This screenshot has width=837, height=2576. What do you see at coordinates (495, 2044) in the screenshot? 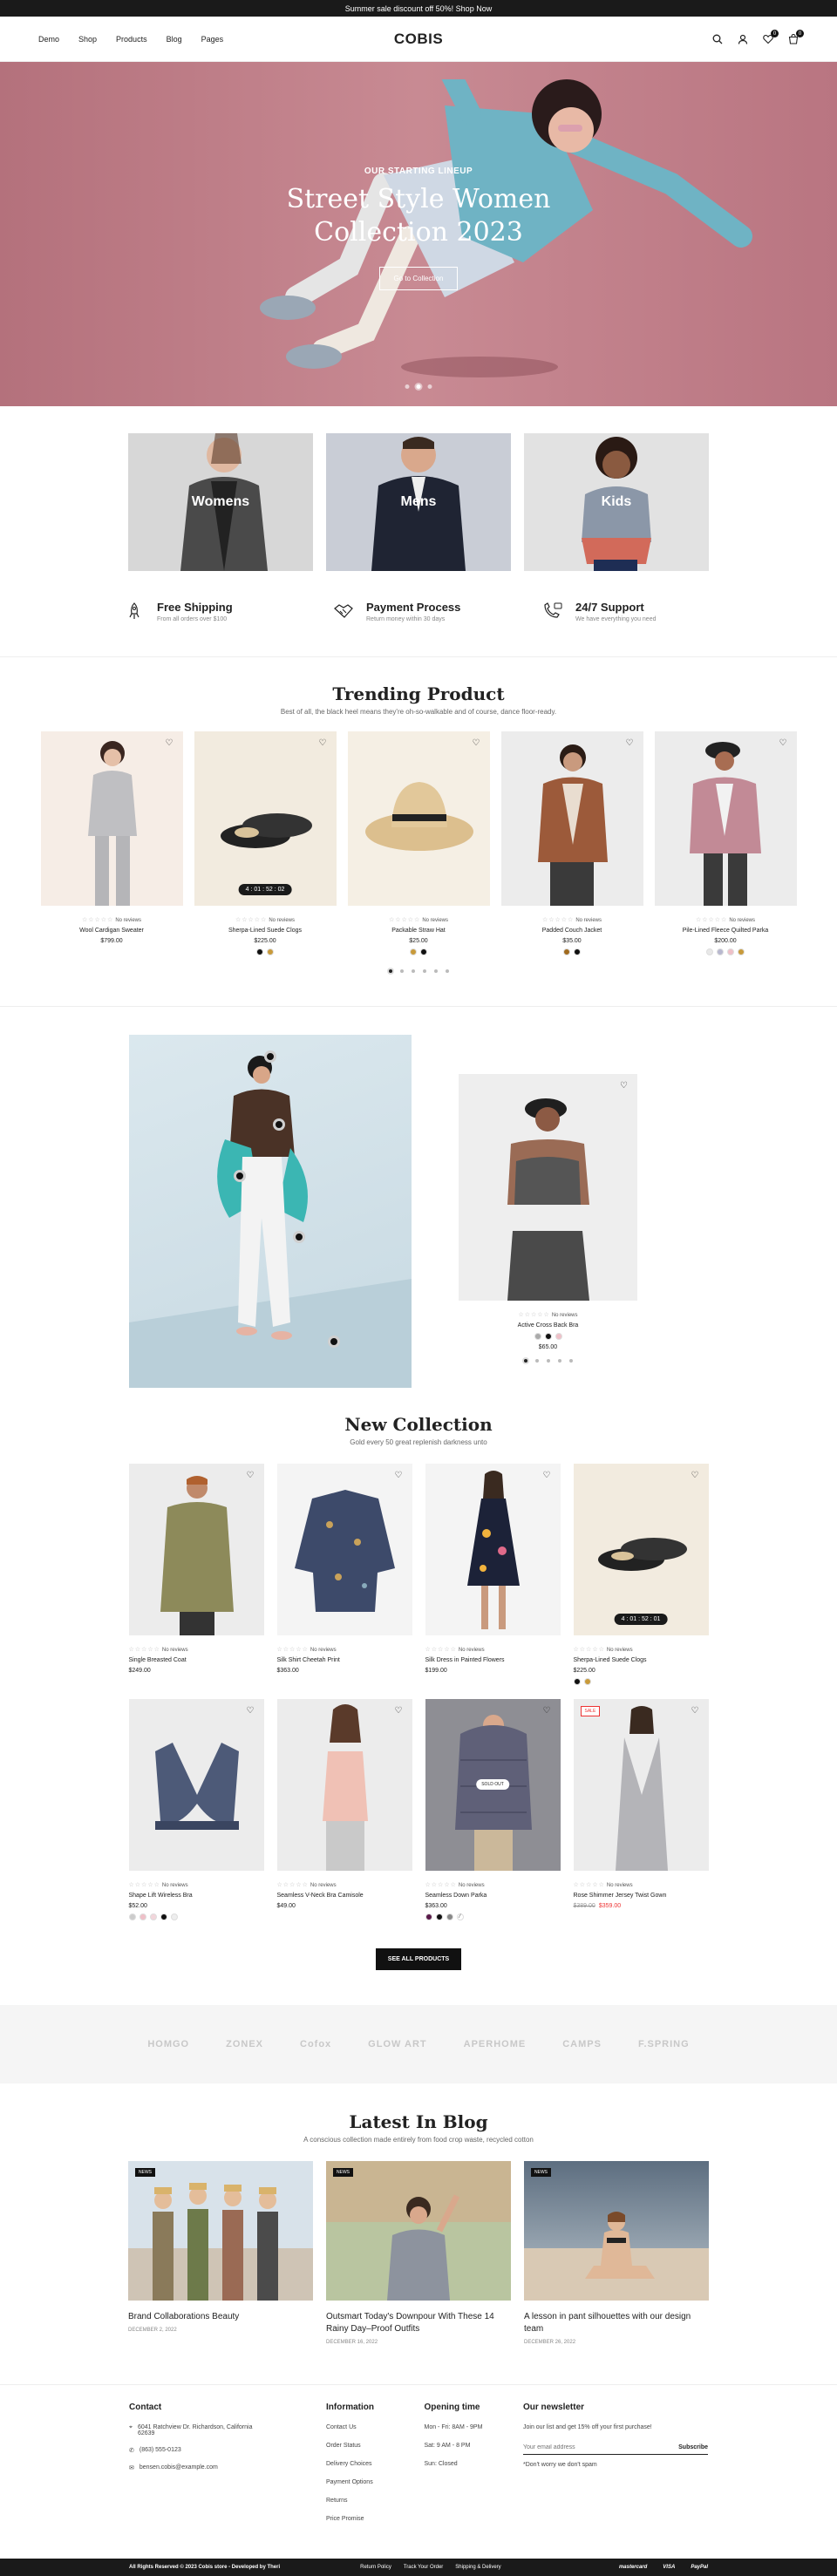
I see `brand-logo: APERHOME` at bounding box center [495, 2044].